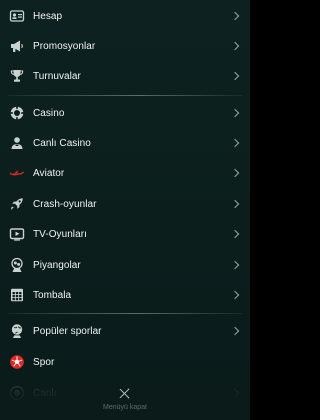 This screenshot has height=420, width=320. I want to click on menu-item-crash-oyunlar: Crash-oyunlar, so click(125, 204).